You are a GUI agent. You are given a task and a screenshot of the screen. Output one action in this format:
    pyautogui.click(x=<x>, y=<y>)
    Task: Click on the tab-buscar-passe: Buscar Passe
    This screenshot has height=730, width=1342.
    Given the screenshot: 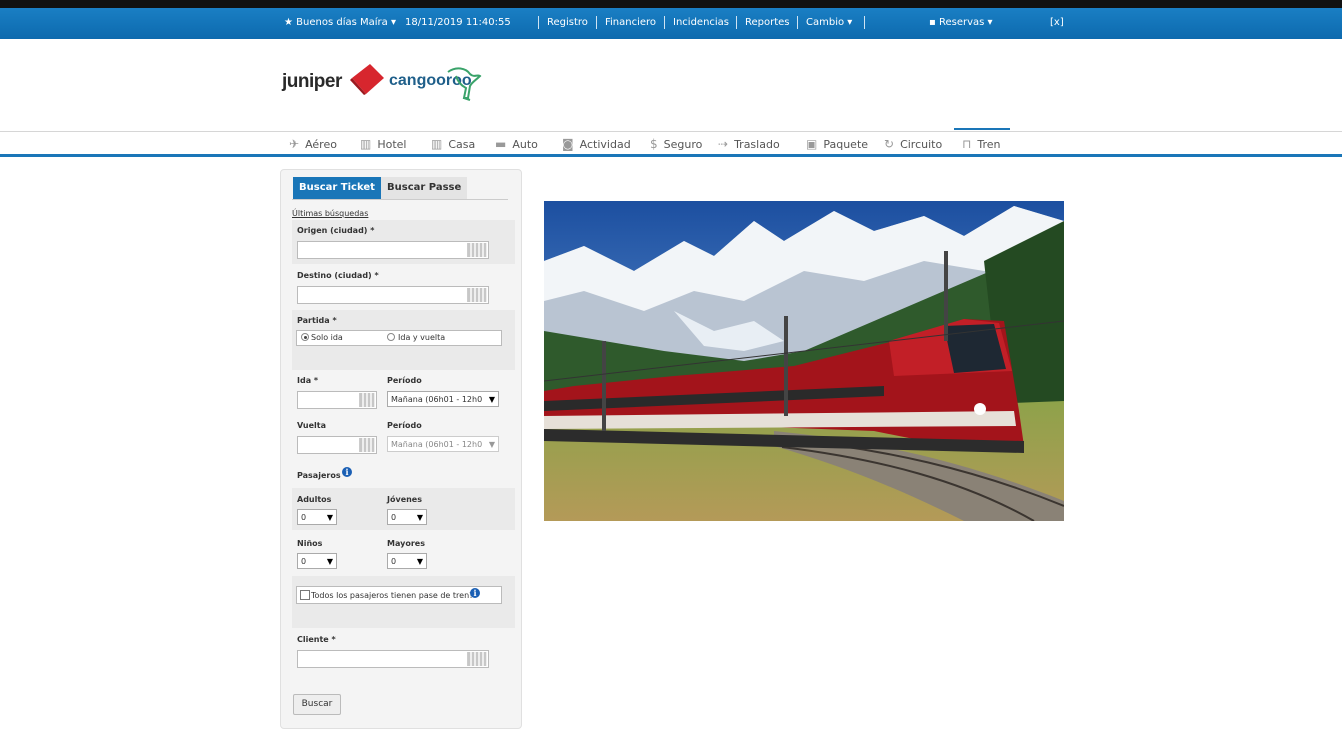 What is the action you would take?
    pyautogui.click(x=424, y=188)
    